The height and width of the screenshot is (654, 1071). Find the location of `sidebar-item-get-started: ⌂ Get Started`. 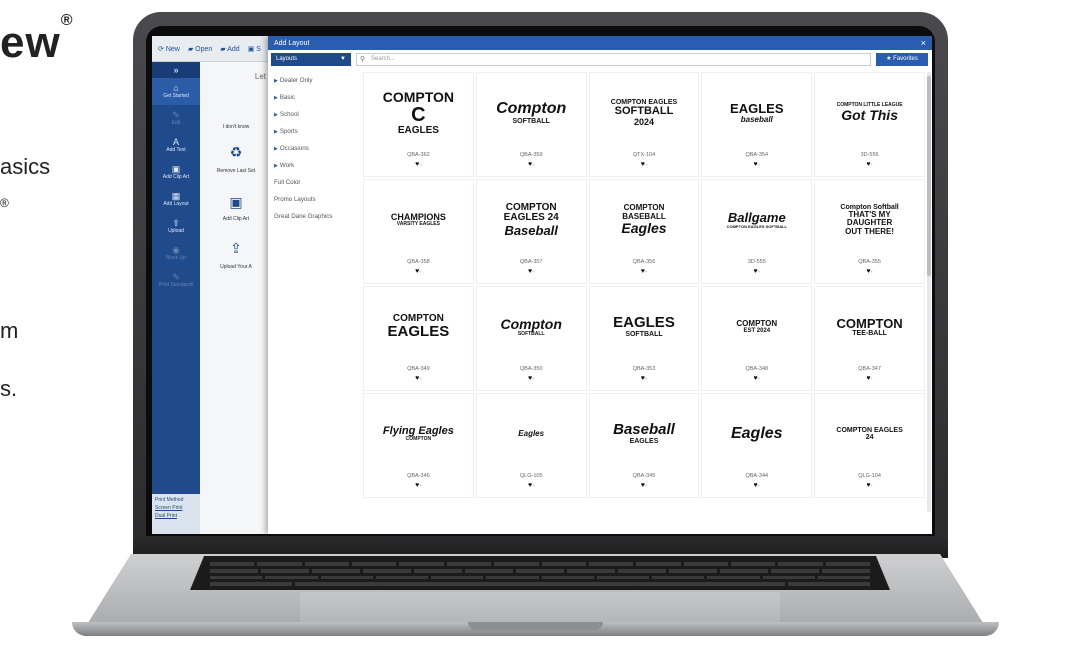

sidebar-item-get-started: ⌂ Get Started is located at coordinates (176, 91).